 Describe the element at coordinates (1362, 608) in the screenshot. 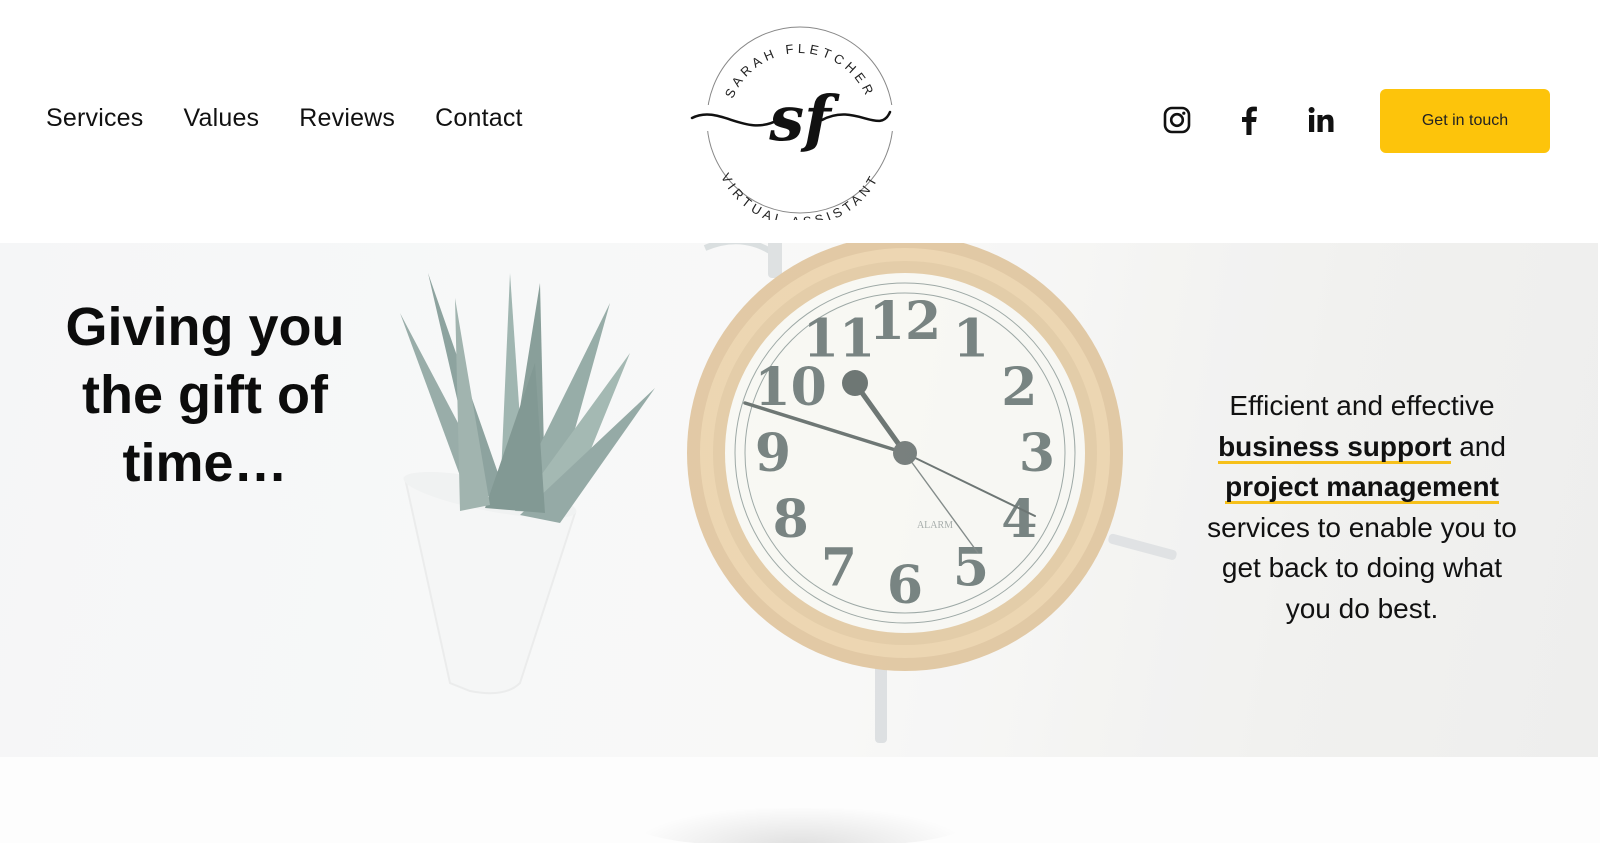

I see `tagline-text: you do best.` at that location.